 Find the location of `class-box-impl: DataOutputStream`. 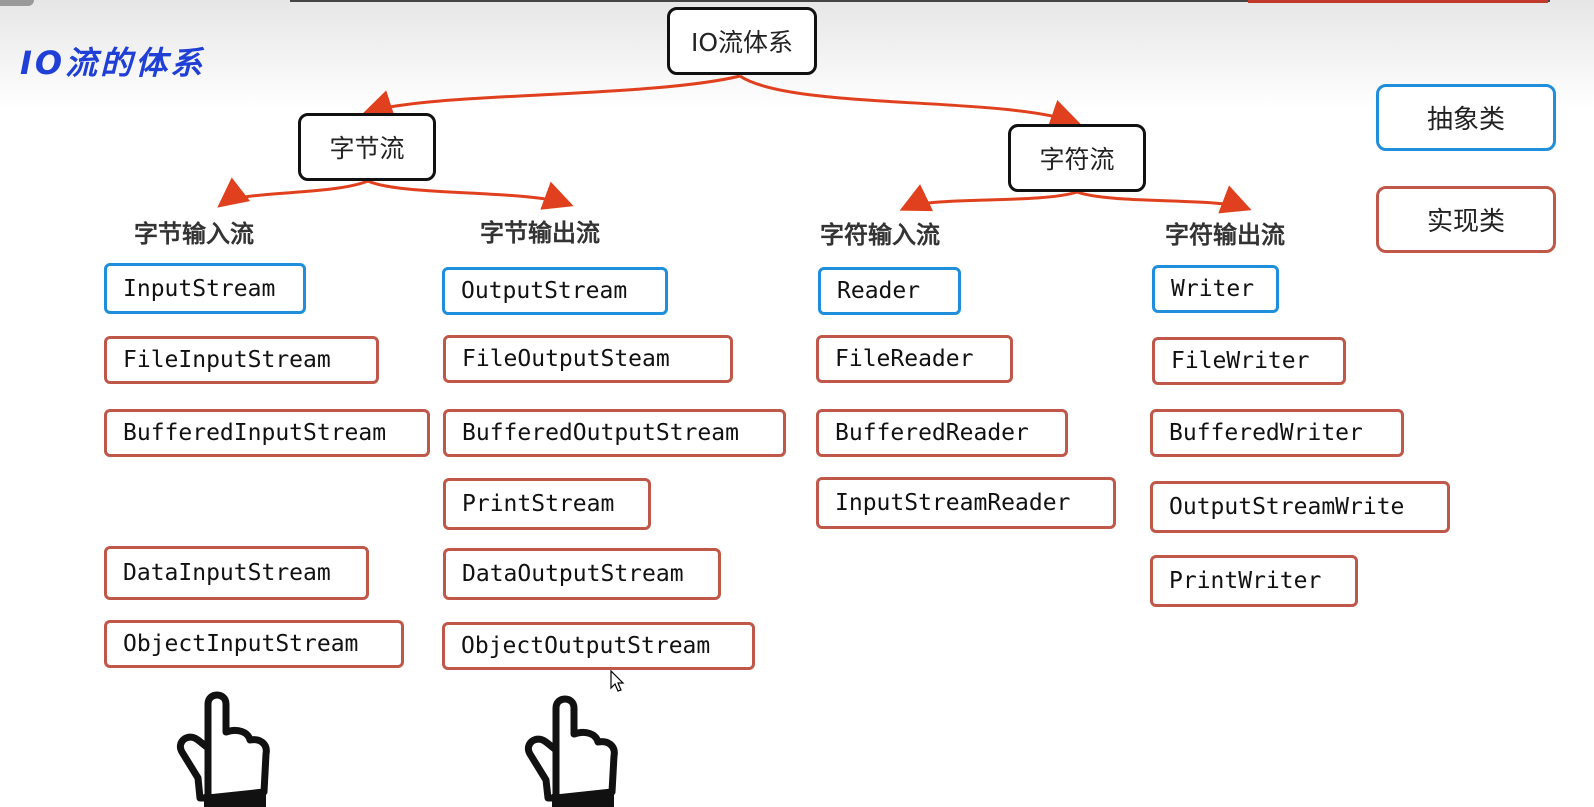

class-box-impl: DataOutputStream is located at coordinates (582, 574).